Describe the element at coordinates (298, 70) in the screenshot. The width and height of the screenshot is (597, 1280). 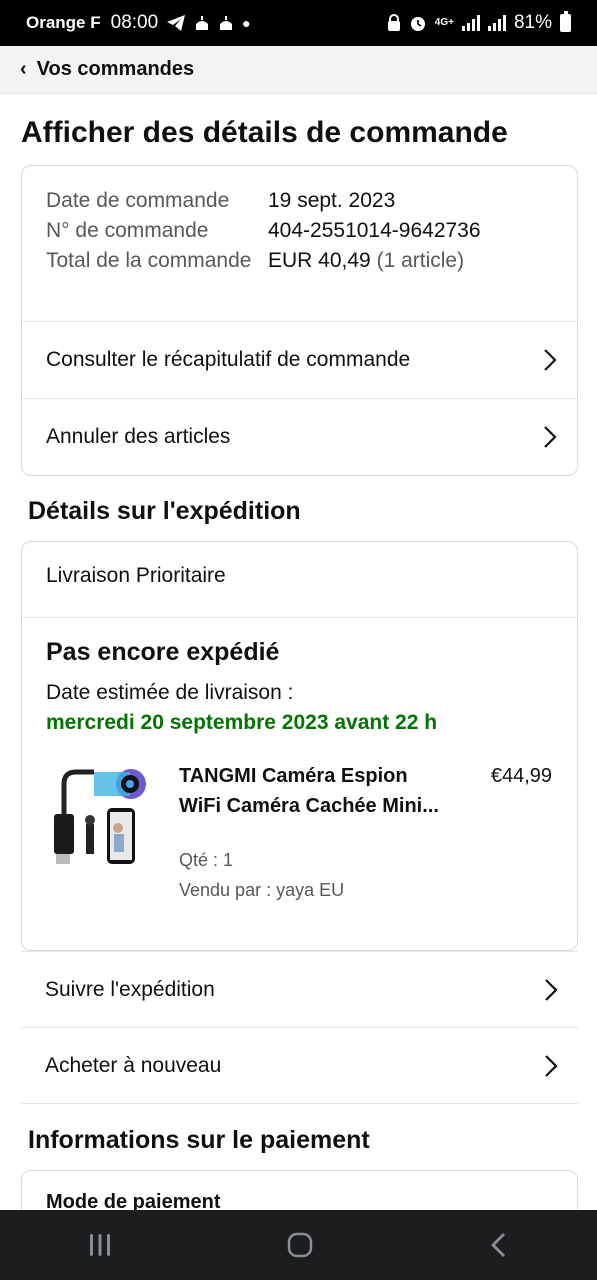
I see `top-nav: ‹ Vos commandes` at that location.